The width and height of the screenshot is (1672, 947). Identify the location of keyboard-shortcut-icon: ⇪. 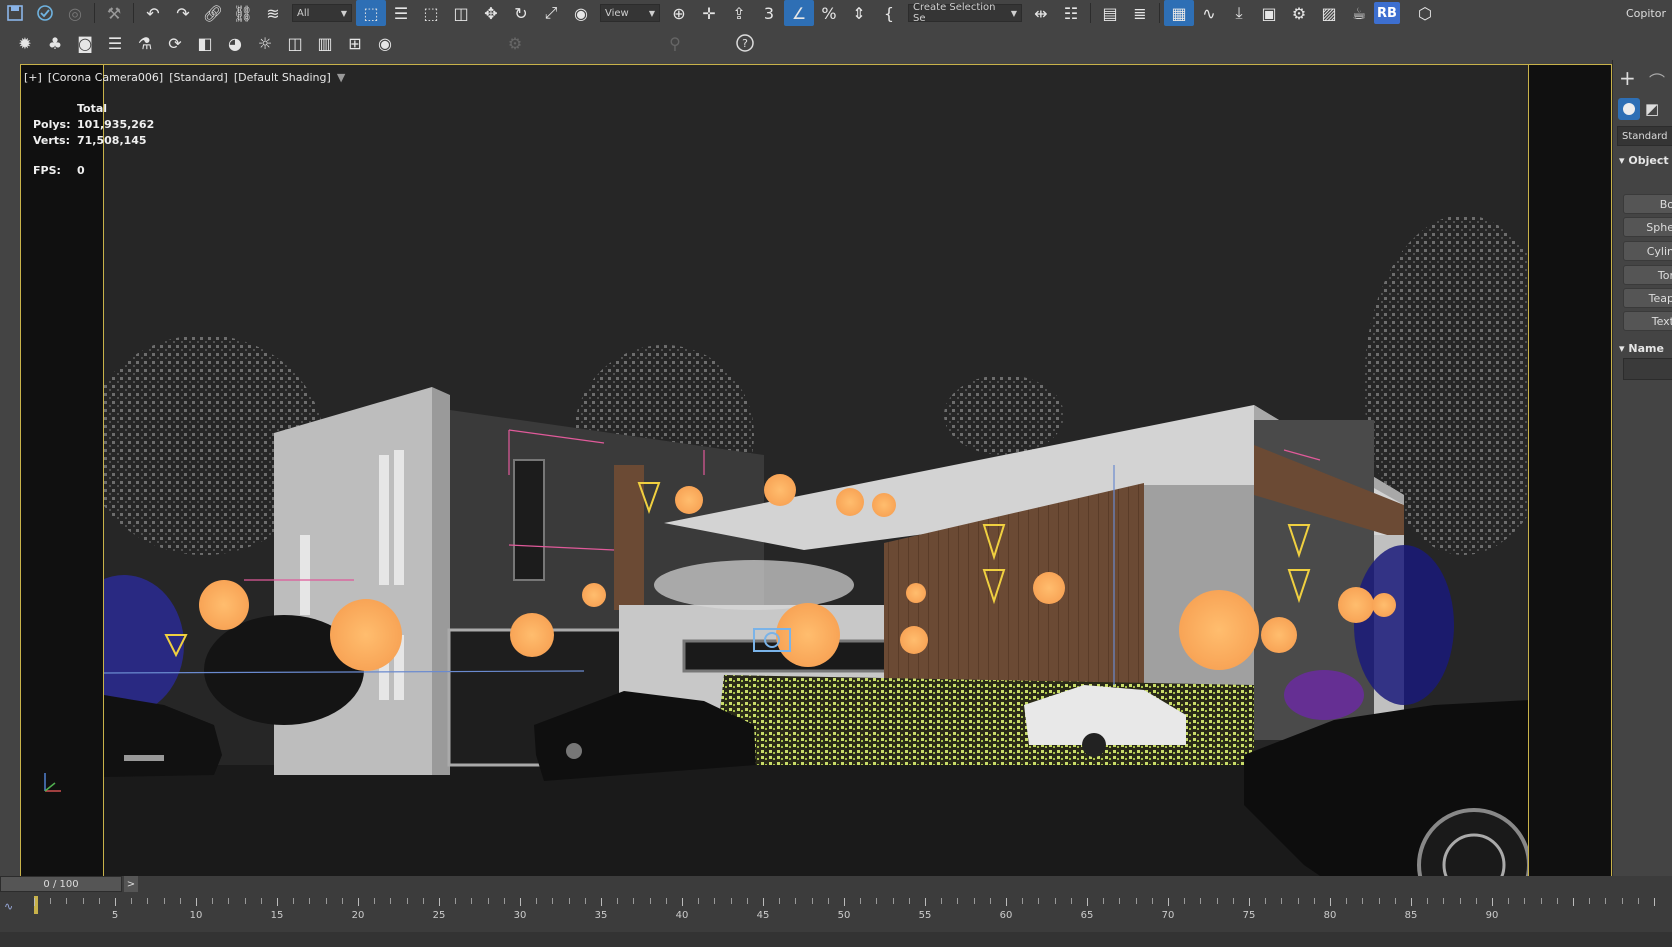
(739, 13).